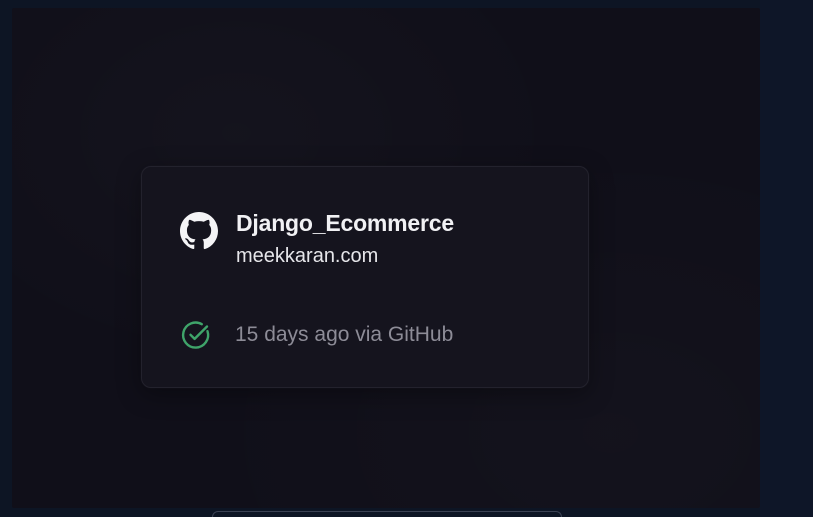  Describe the element at coordinates (344, 334) in the screenshot. I see `deployment-status-text: 15 days ago via GitHub` at that location.